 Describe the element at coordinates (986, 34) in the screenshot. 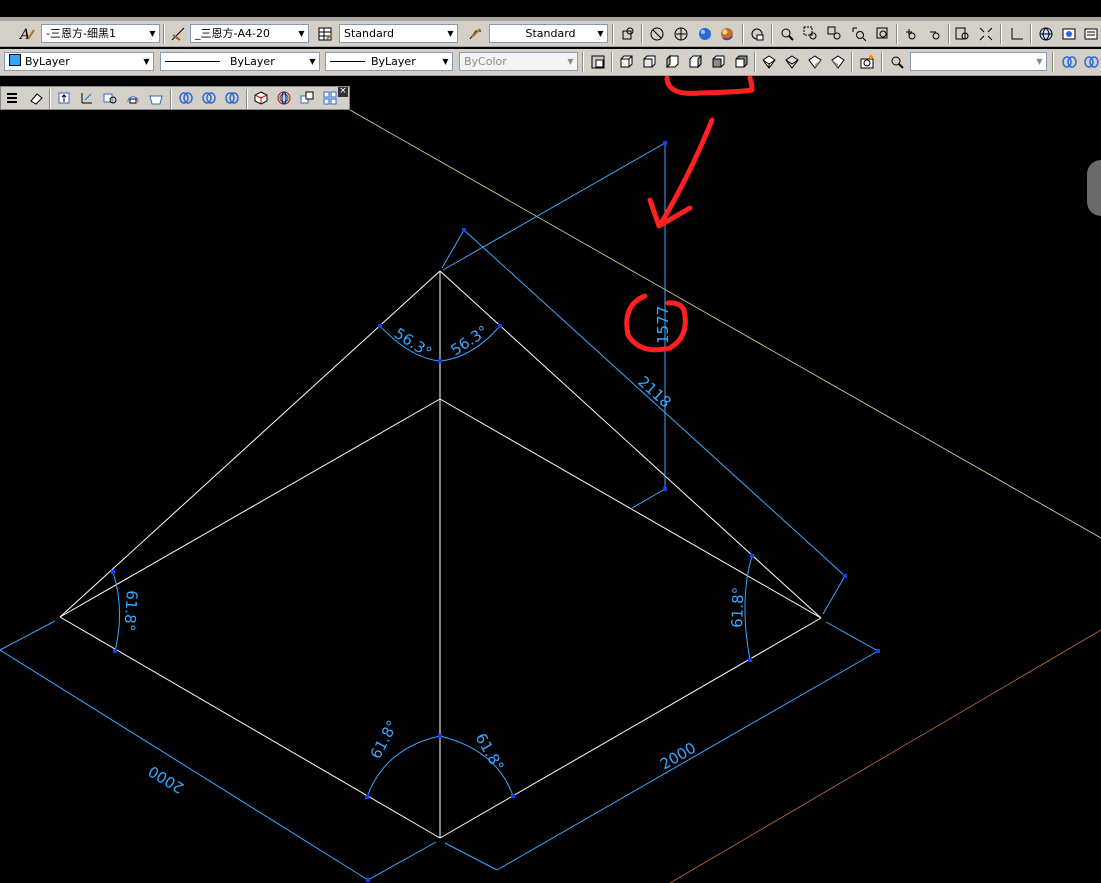

I see `zoom-extents-icon` at that location.